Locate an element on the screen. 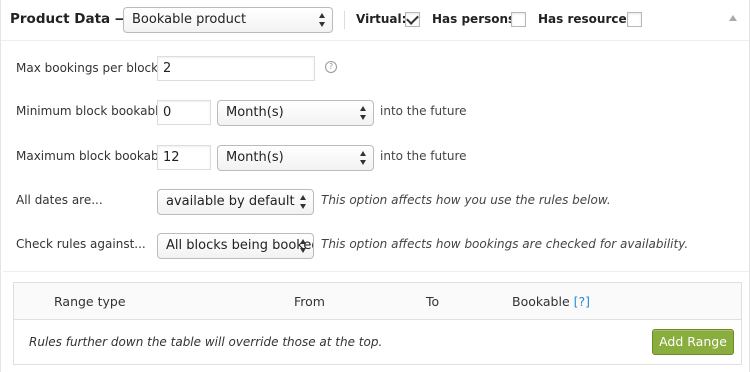 Image resolution: width=750 pixels, height=372 pixels. max-bookings-value: 2 is located at coordinates (167, 68).